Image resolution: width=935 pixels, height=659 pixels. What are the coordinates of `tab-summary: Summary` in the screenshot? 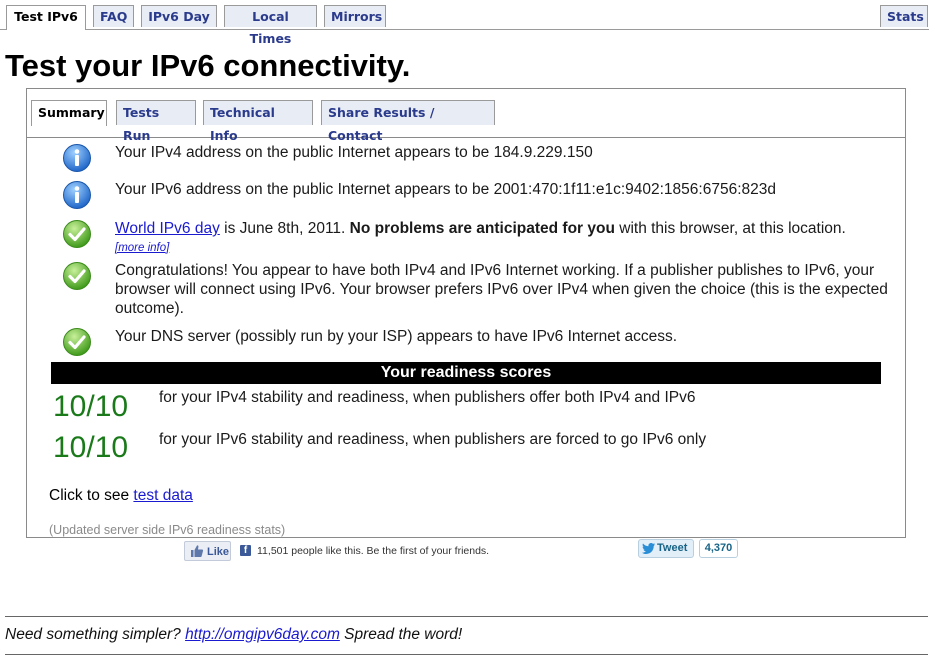 It's located at (69, 113).